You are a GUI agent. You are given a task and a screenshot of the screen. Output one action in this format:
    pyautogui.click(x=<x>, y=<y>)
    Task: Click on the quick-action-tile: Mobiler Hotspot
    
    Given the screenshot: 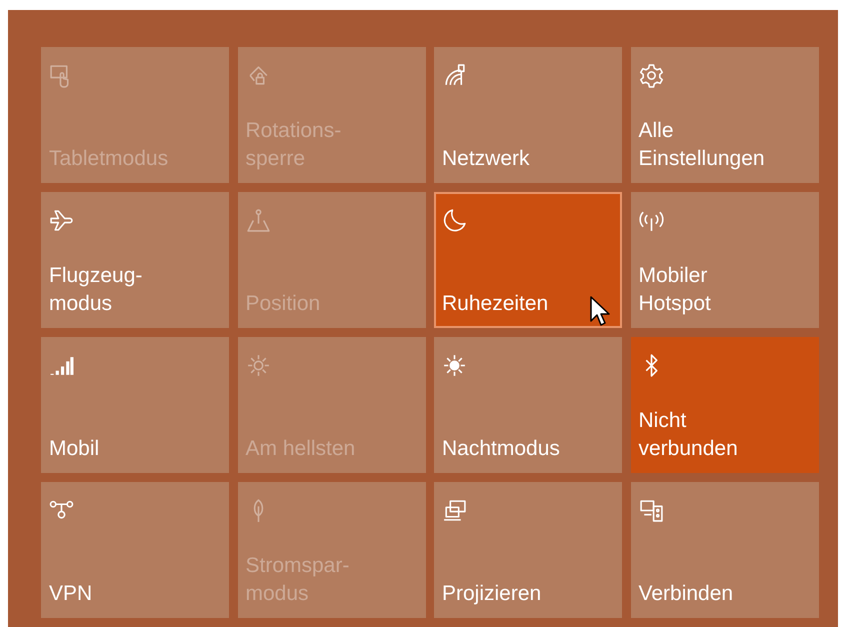 What is the action you would take?
    pyautogui.click(x=724, y=260)
    